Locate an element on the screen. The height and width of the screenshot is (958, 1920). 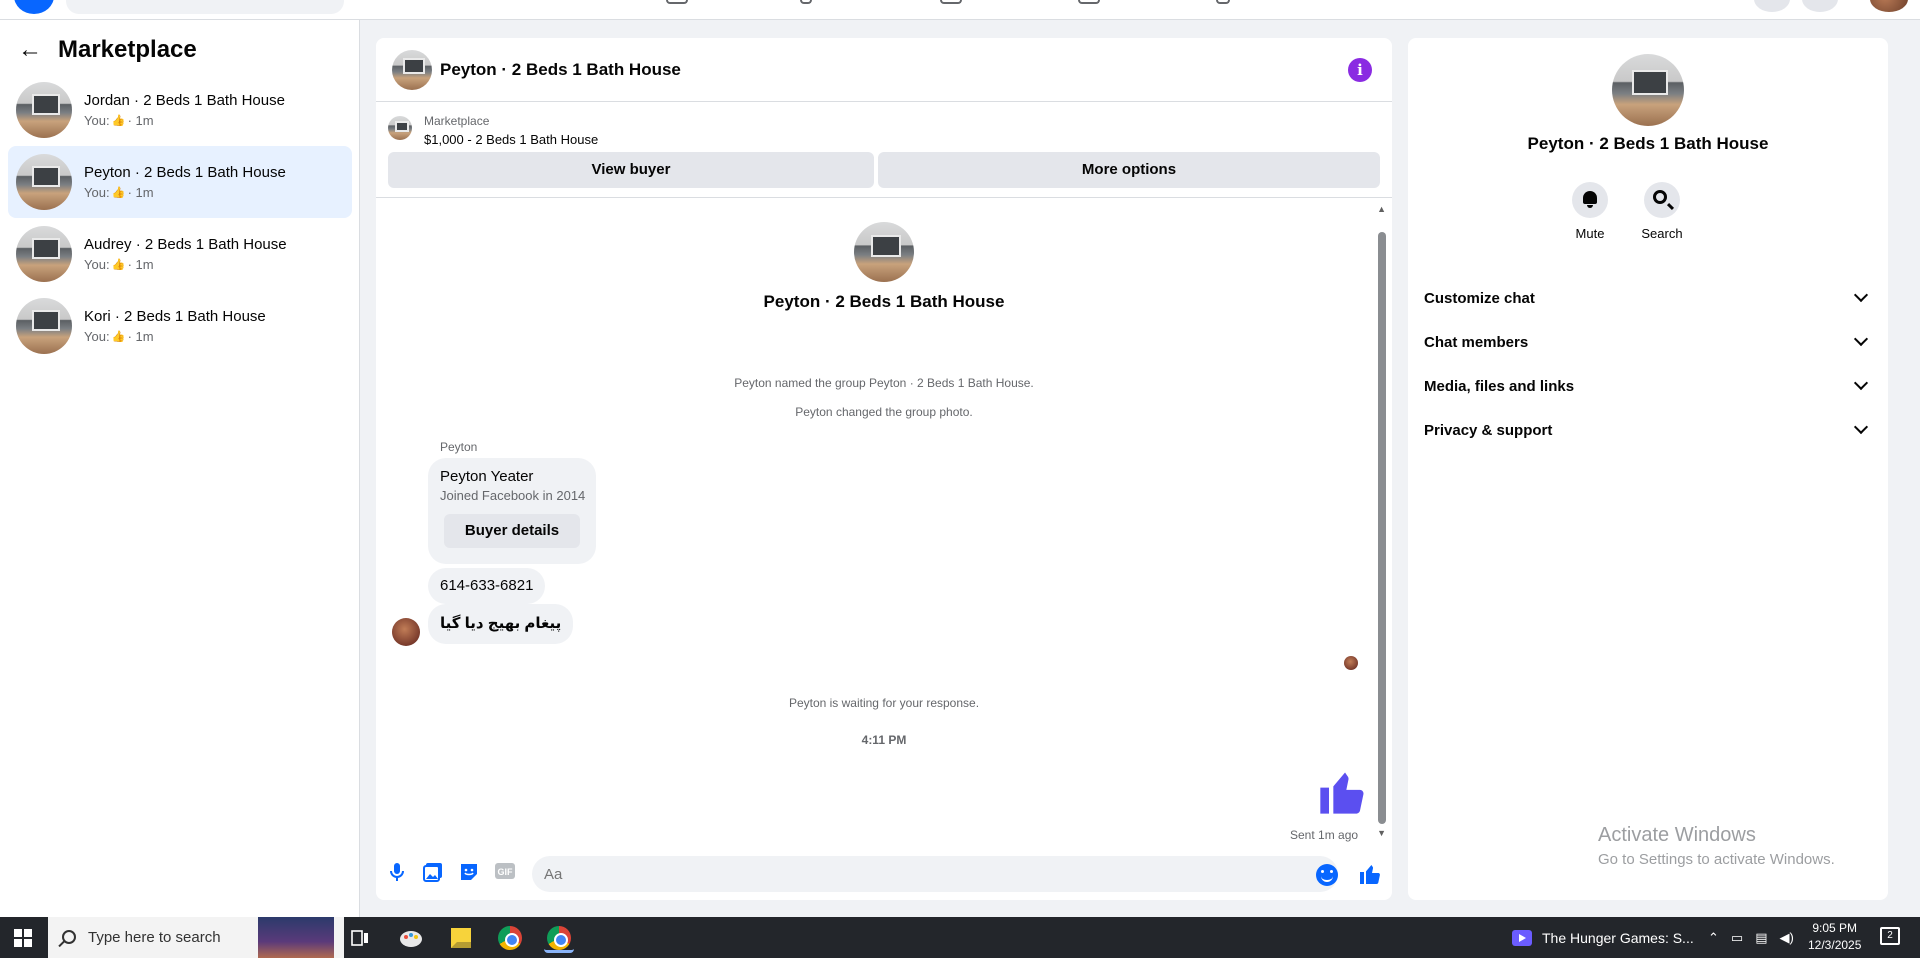
conversation-item-jordan: Jordan · 2 Beds 1 Bath House You: 👍 · 1m is located at coordinates (180, 110).